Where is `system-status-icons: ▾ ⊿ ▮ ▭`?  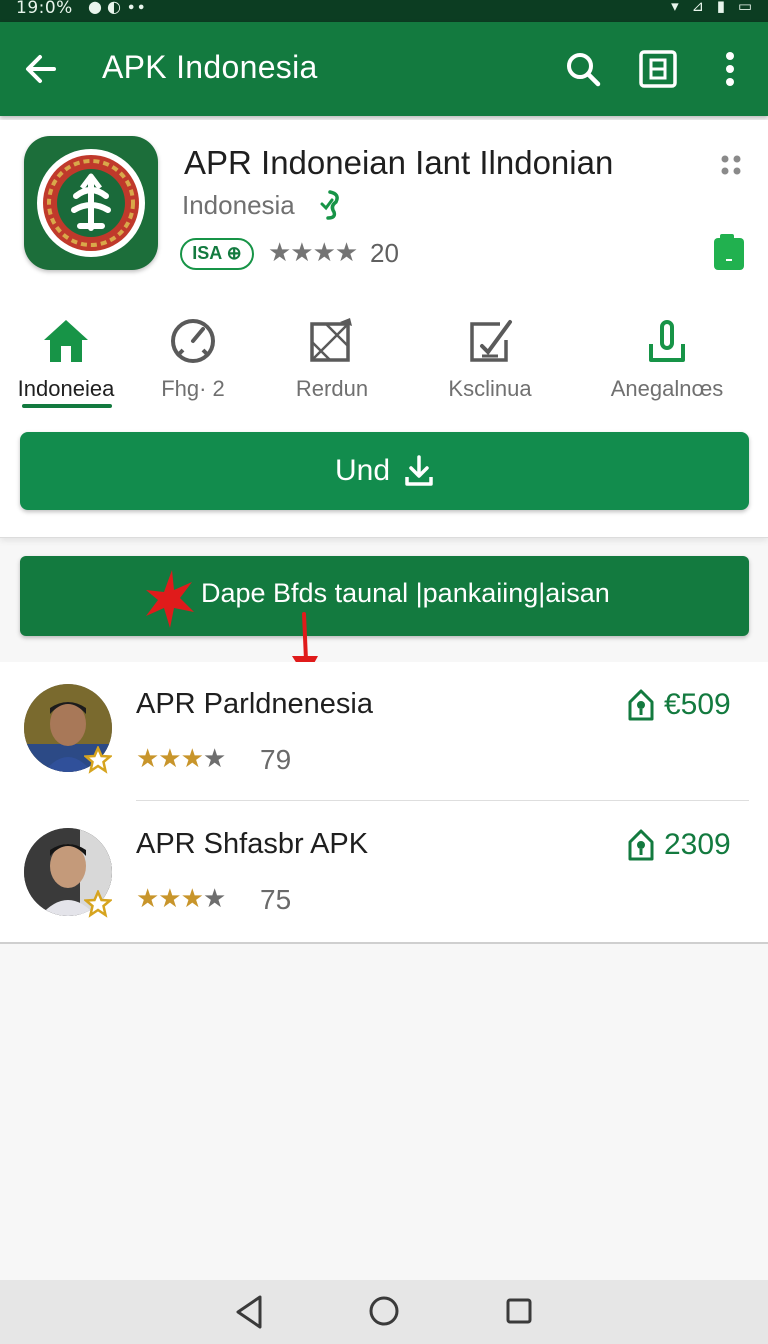 system-status-icons: ▾ ⊿ ▮ ▭ is located at coordinates (713, 7).